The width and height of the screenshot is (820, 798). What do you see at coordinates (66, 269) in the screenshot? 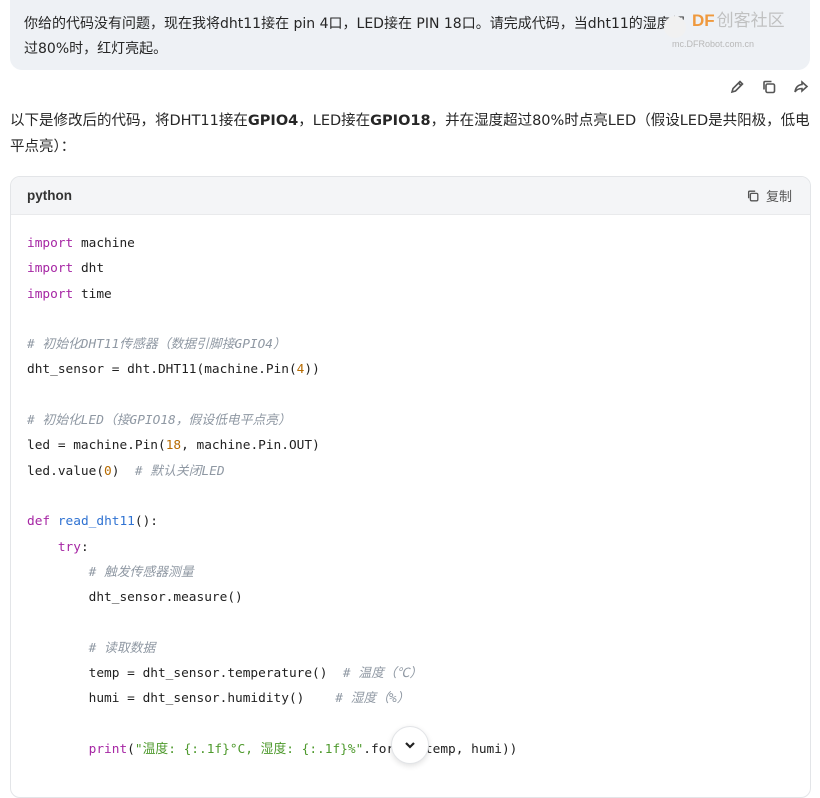
I see `code-line: import dht` at bounding box center [66, 269].